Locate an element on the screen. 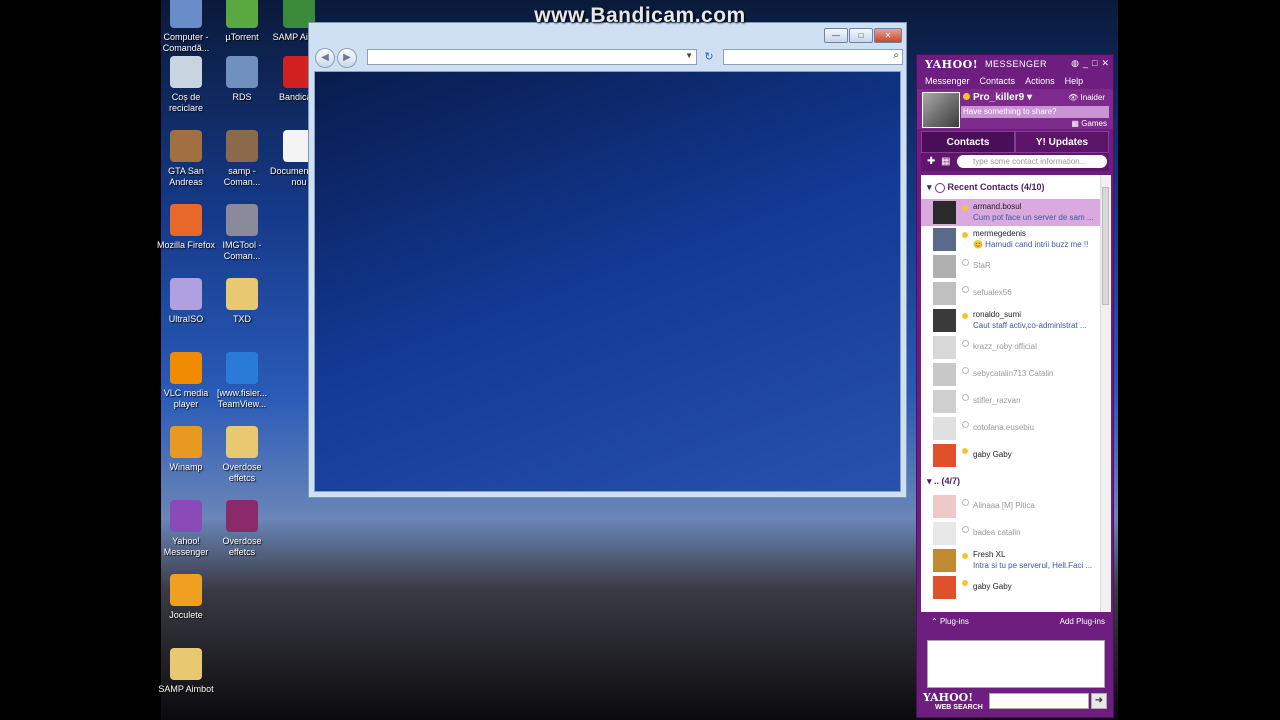 The height and width of the screenshot is (720, 1280). messenger-window-controls: ◍ _ □ ✕ is located at coordinates (1090, 63).